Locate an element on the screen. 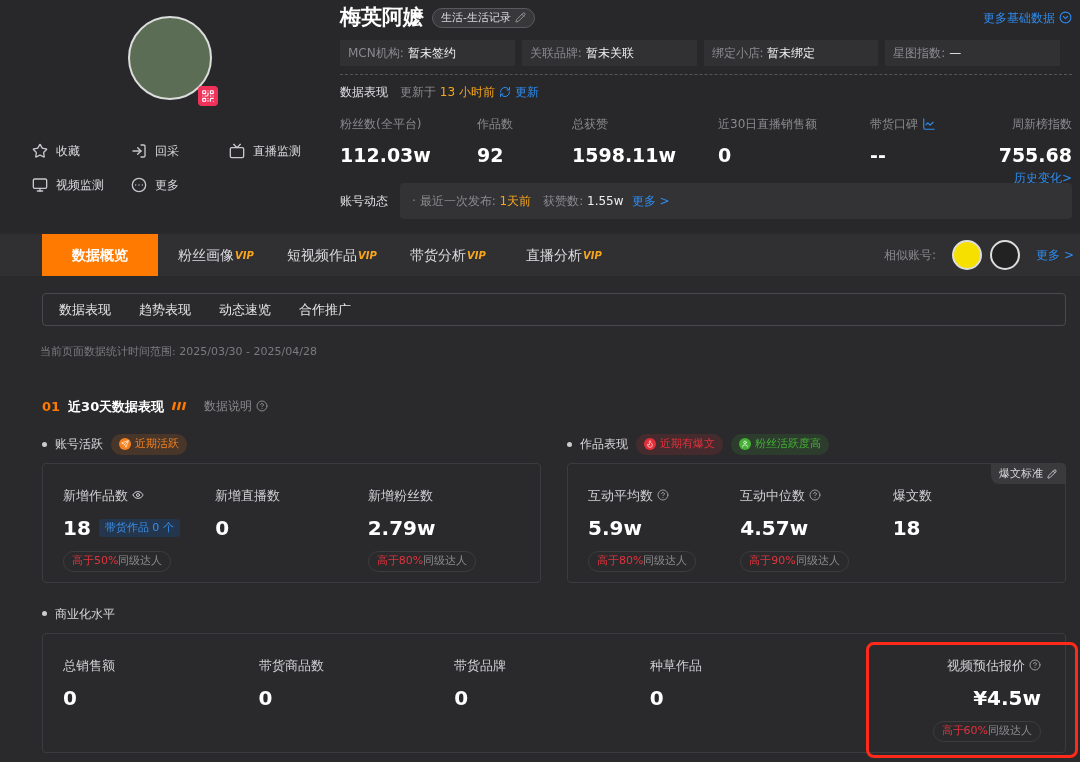 The width and height of the screenshot is (1080, 762). metric-label: 带货品牌 is located at coordinates (480, 665).